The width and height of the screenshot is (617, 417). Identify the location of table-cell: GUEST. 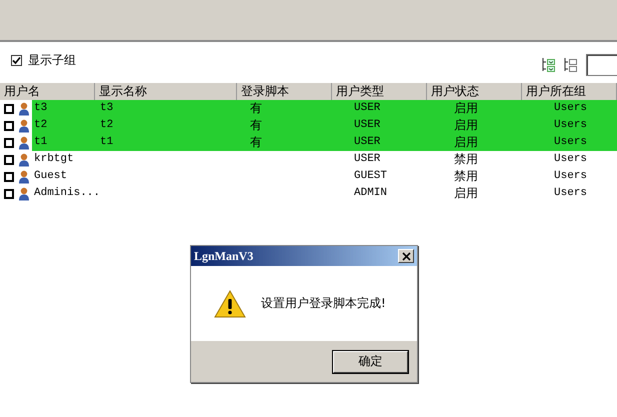
(371, 176).